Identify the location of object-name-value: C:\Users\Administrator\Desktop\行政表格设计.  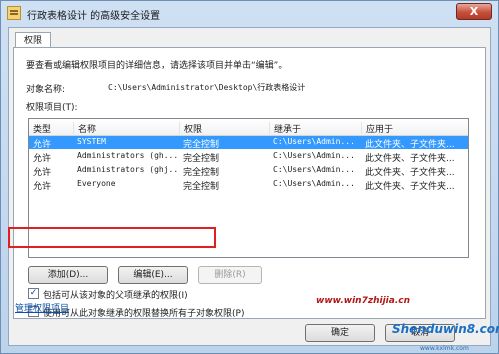
(207, 87).